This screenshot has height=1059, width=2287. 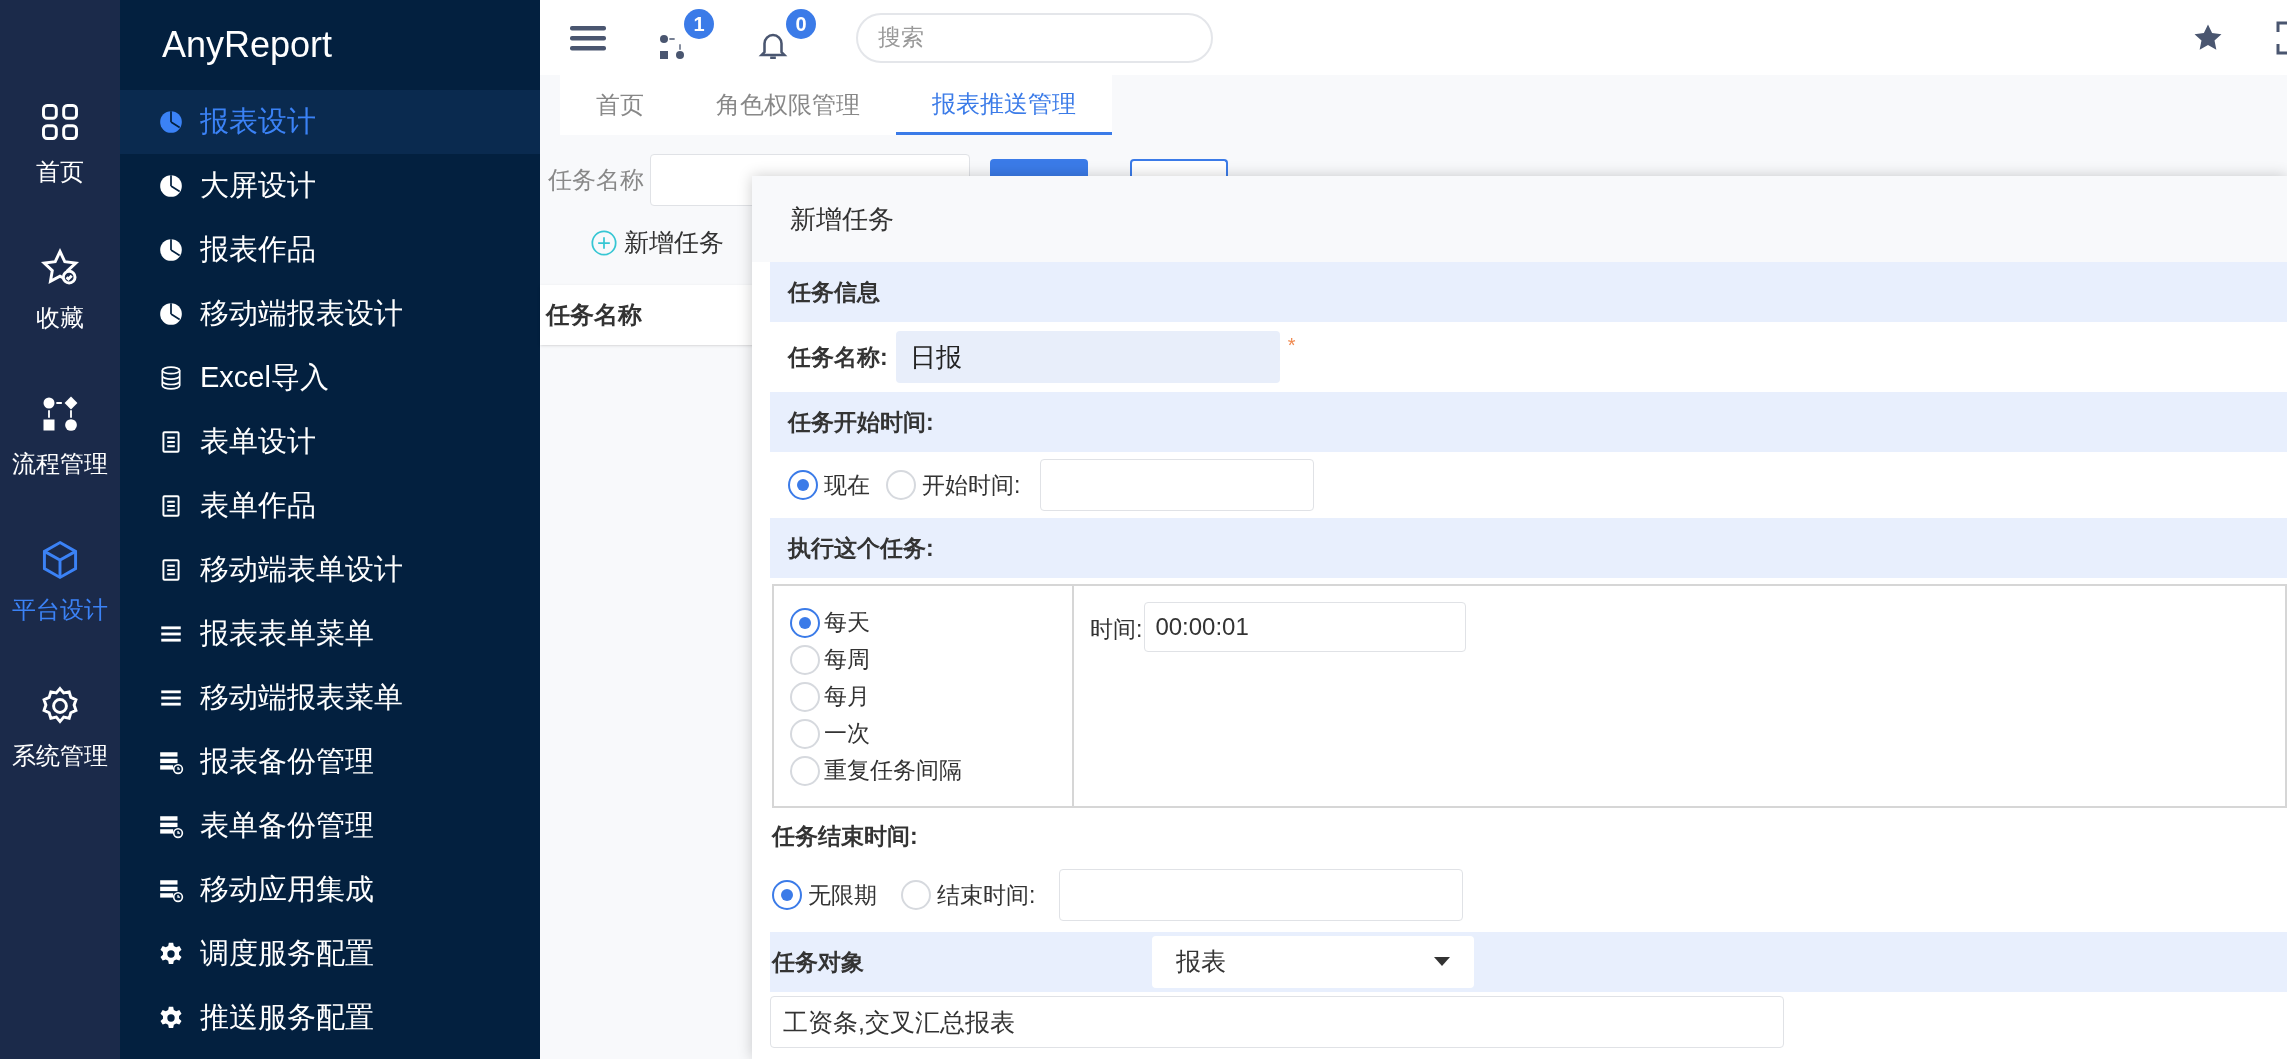 What do you see at coordinates (60, 600) in the screenshot?
I see `rail-item: 平台设计` at bounding box center [60, 600].